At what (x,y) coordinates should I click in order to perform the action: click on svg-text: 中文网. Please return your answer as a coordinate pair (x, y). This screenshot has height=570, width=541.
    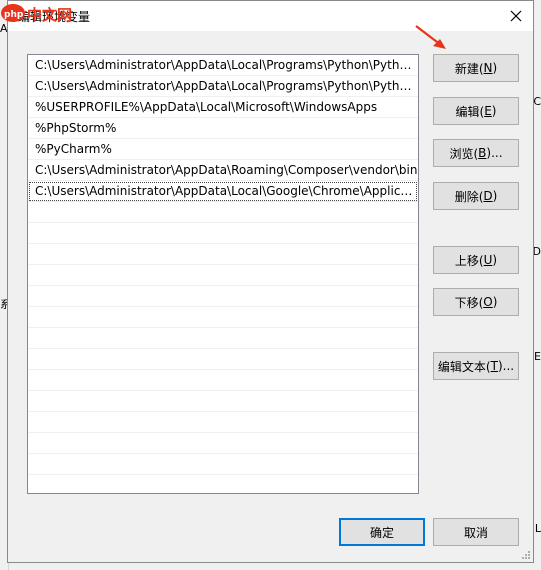
    Looking at the image, I should click on (49, 15).